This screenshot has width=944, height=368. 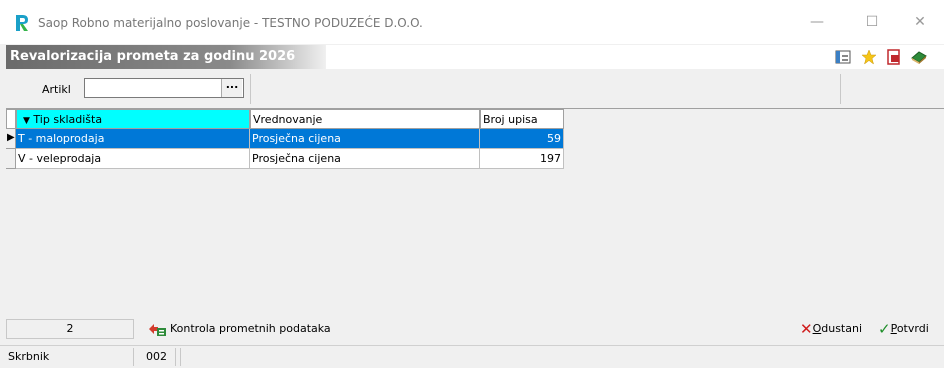 I want to click on cancel-x-icon: ✕, so click(x=806, y=329).